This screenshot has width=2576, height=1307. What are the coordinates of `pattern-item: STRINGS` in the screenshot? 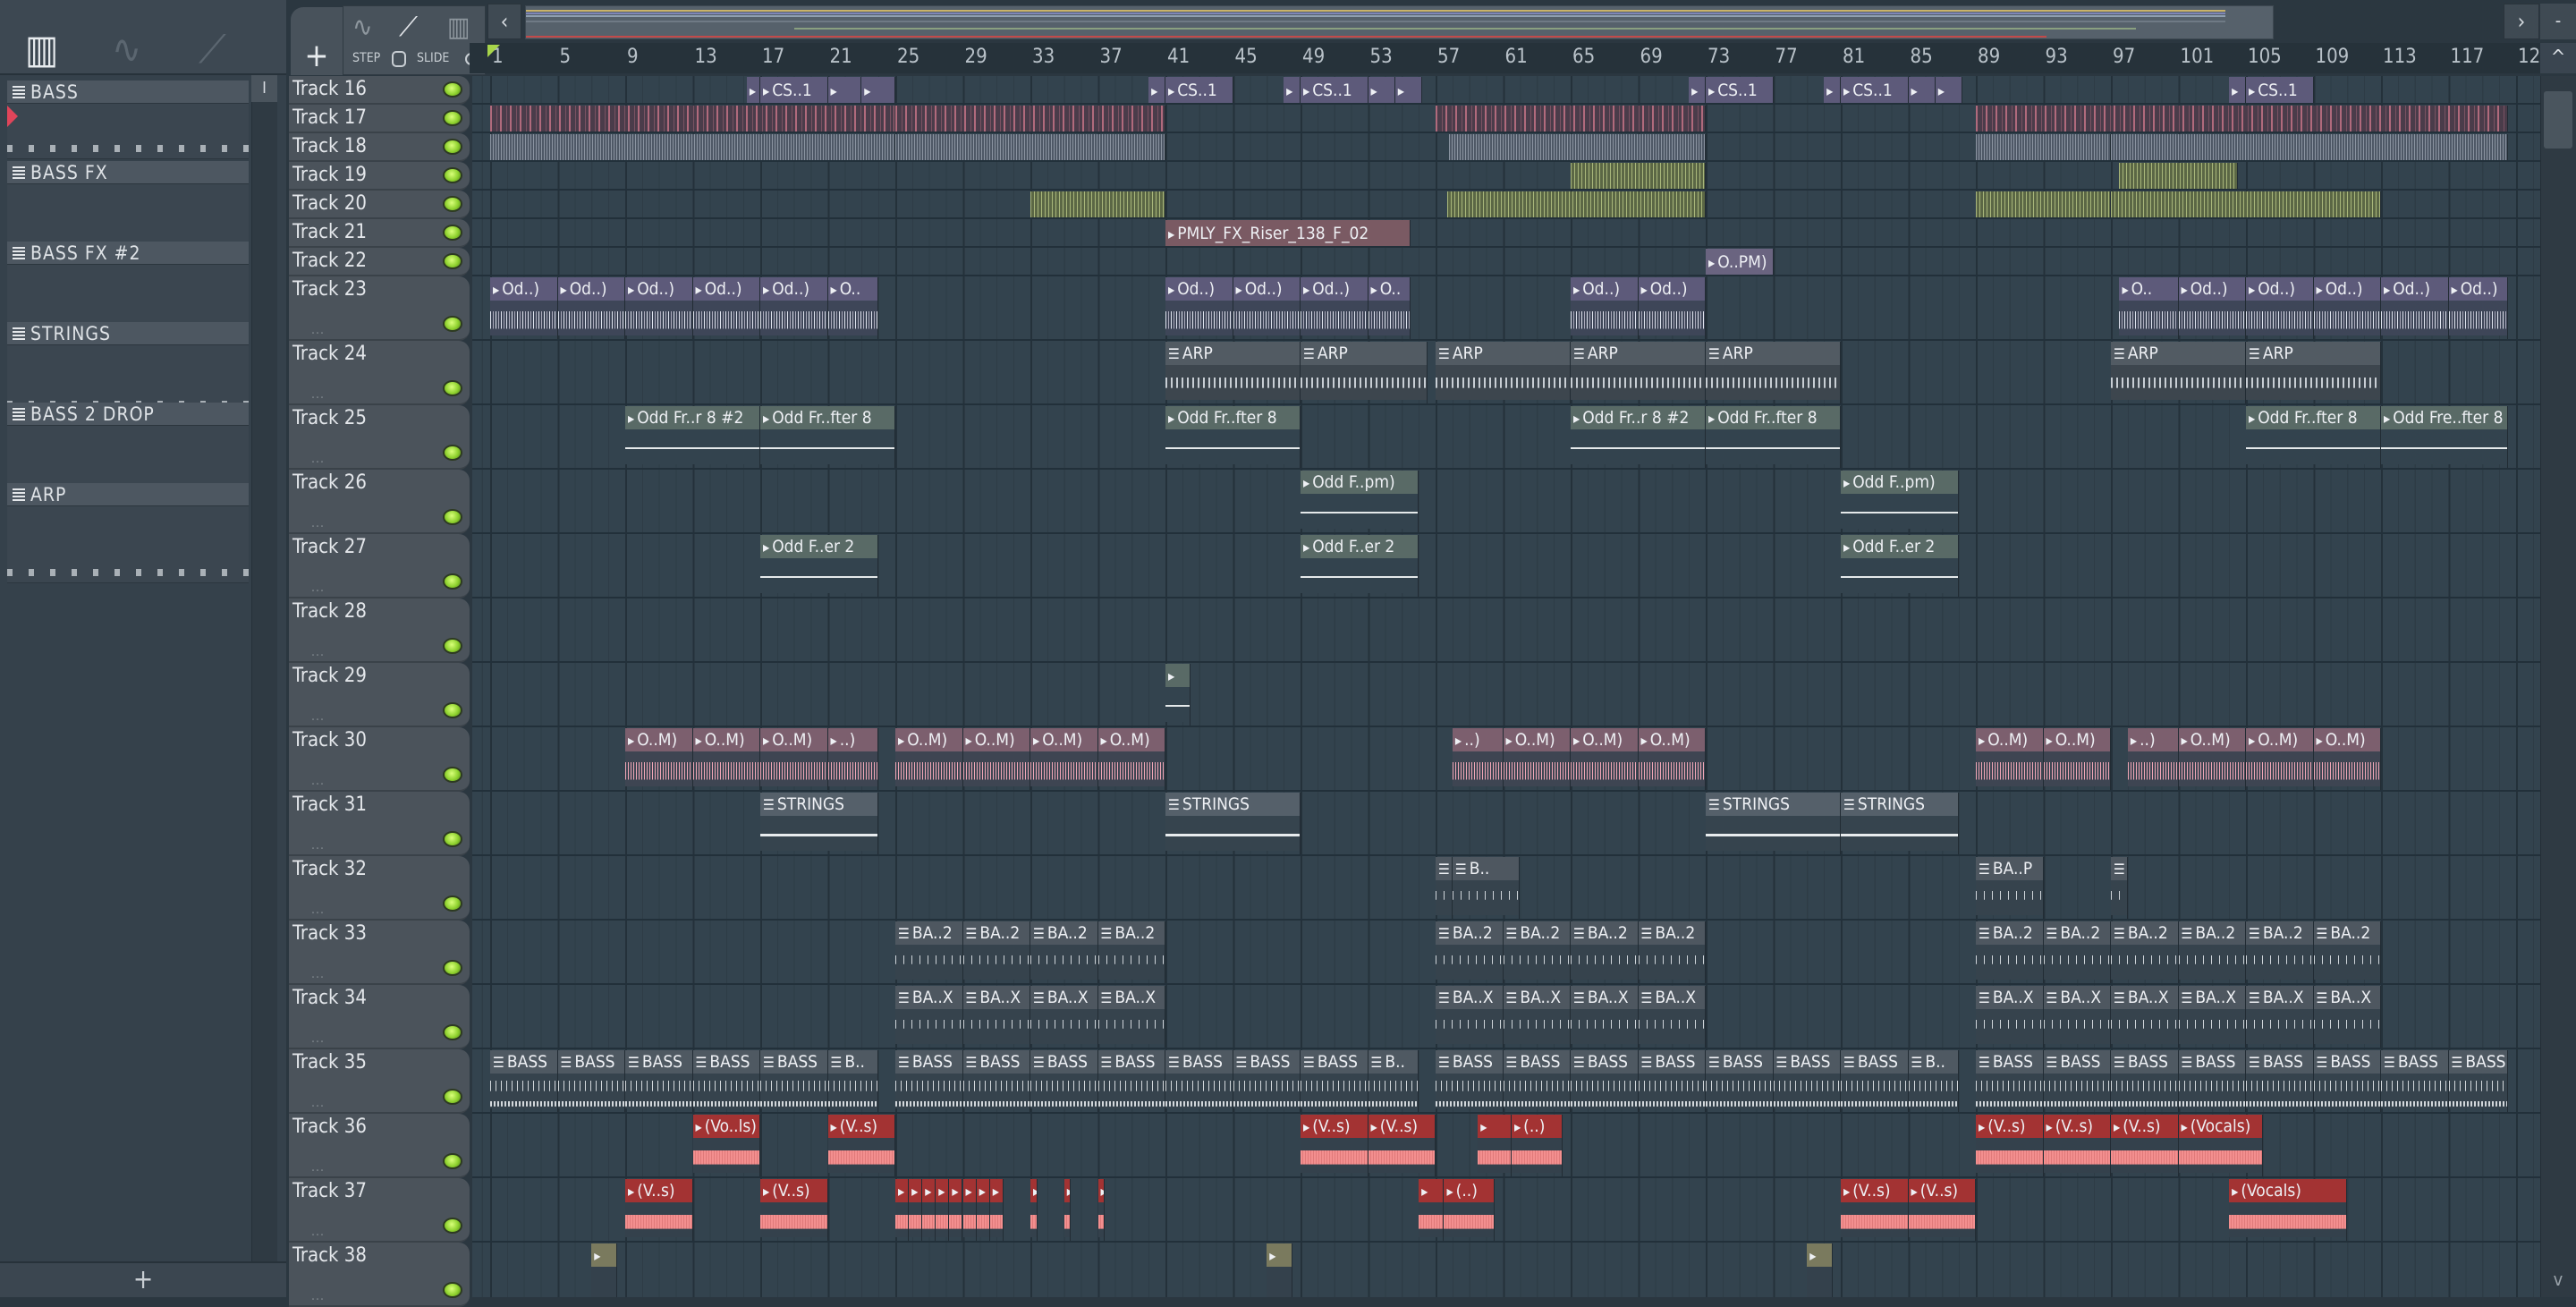 It's located at (128, 333).